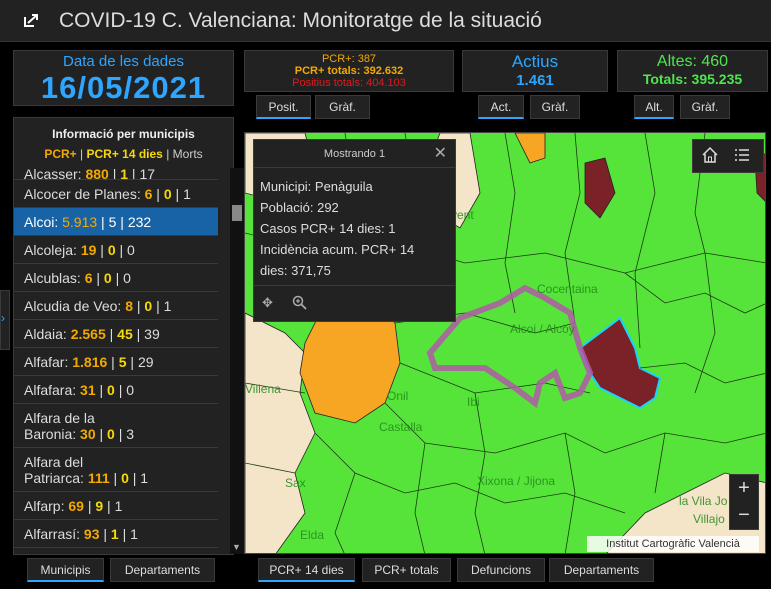 The width and height of the screenshot is (771, 589). I want to click on tab-departaments-map: Departaments, so click(601, 570).